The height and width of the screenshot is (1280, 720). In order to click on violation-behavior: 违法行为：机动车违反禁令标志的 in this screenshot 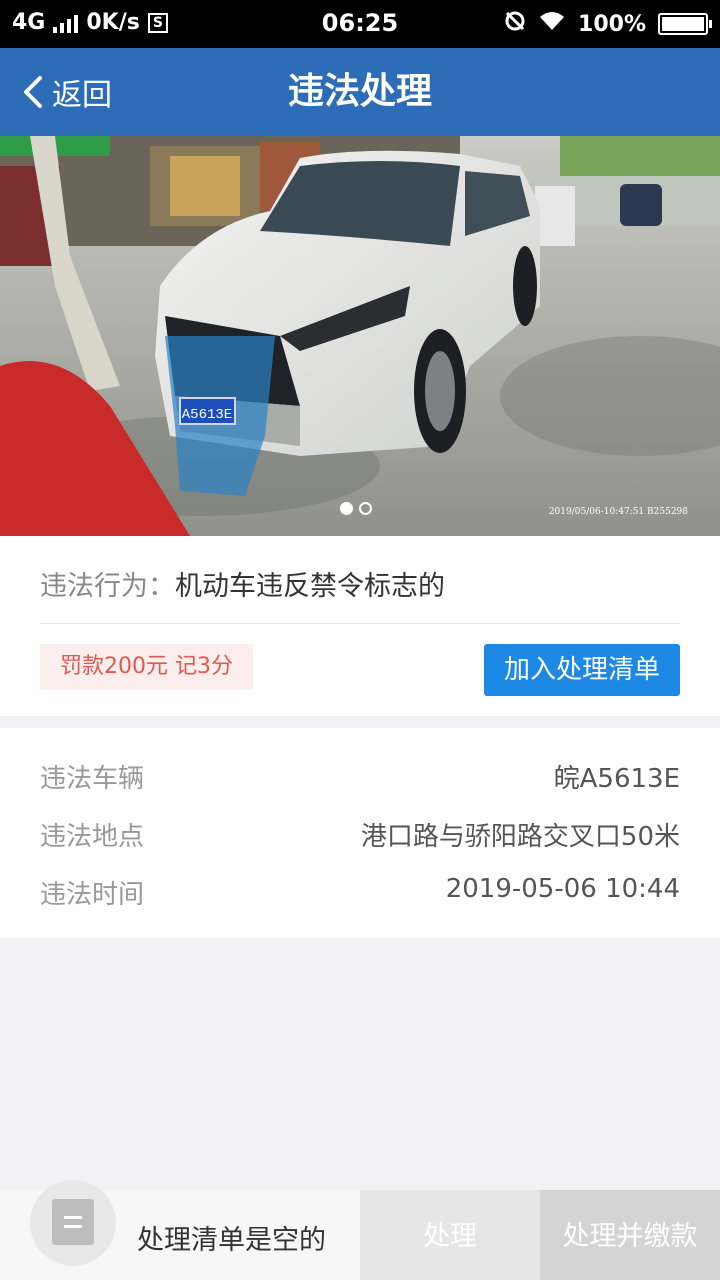, I will do `click(242, 583)`.